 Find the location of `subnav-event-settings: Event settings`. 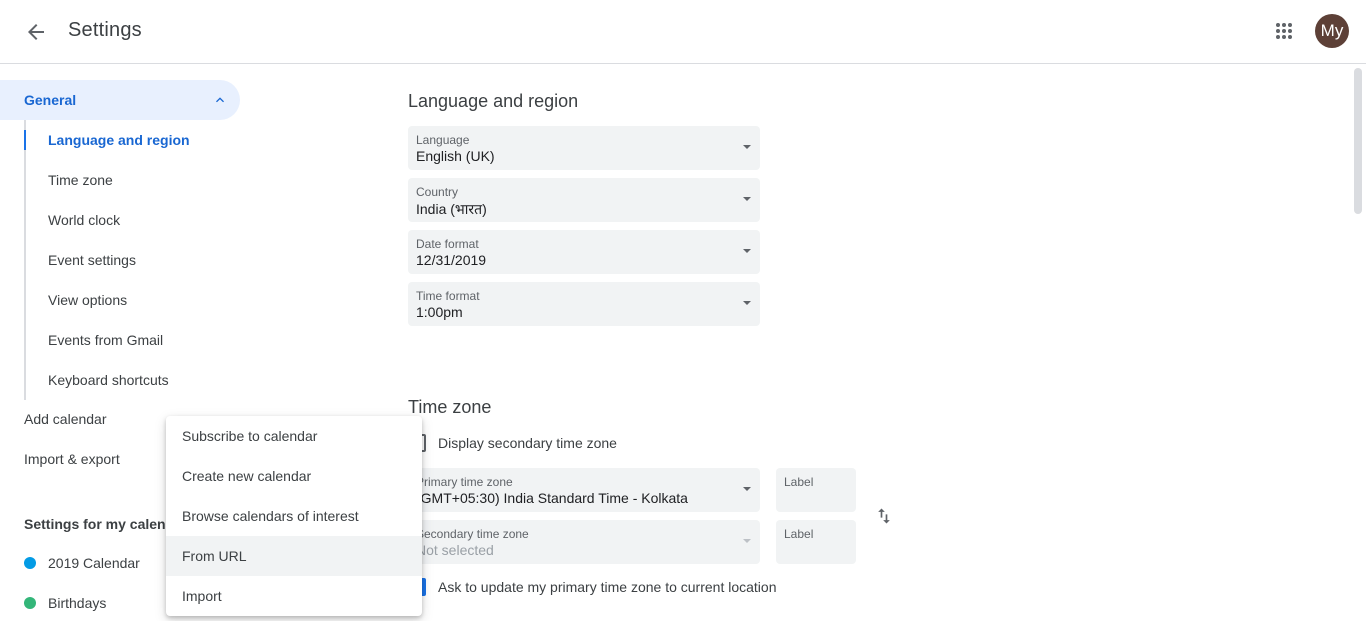

subnav-event-settings: Event settings is located at coordinates (133, 260).